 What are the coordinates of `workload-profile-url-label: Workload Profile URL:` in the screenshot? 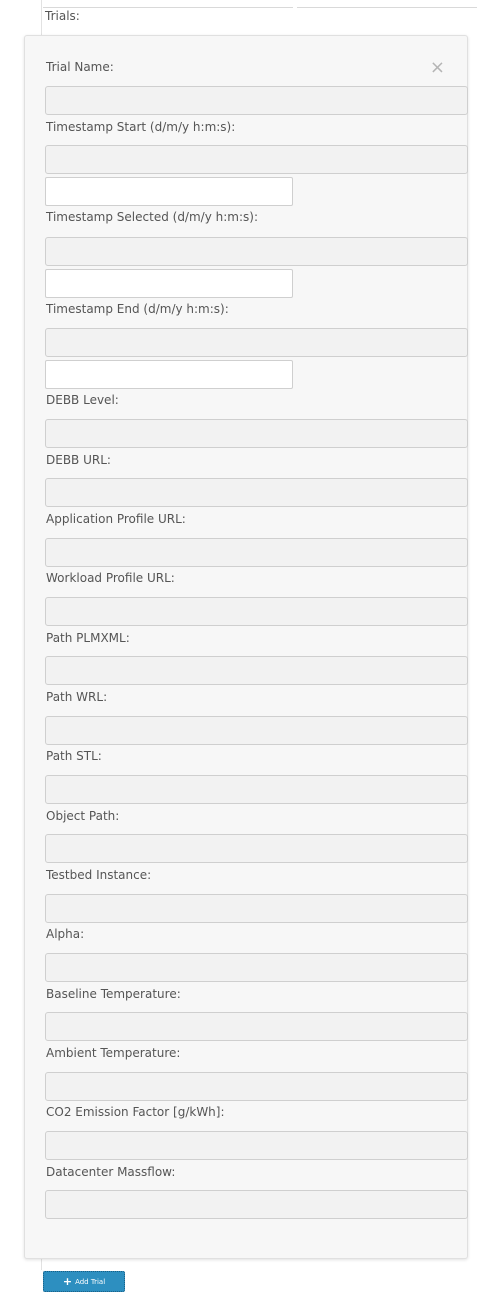 It's located at (110, 578).